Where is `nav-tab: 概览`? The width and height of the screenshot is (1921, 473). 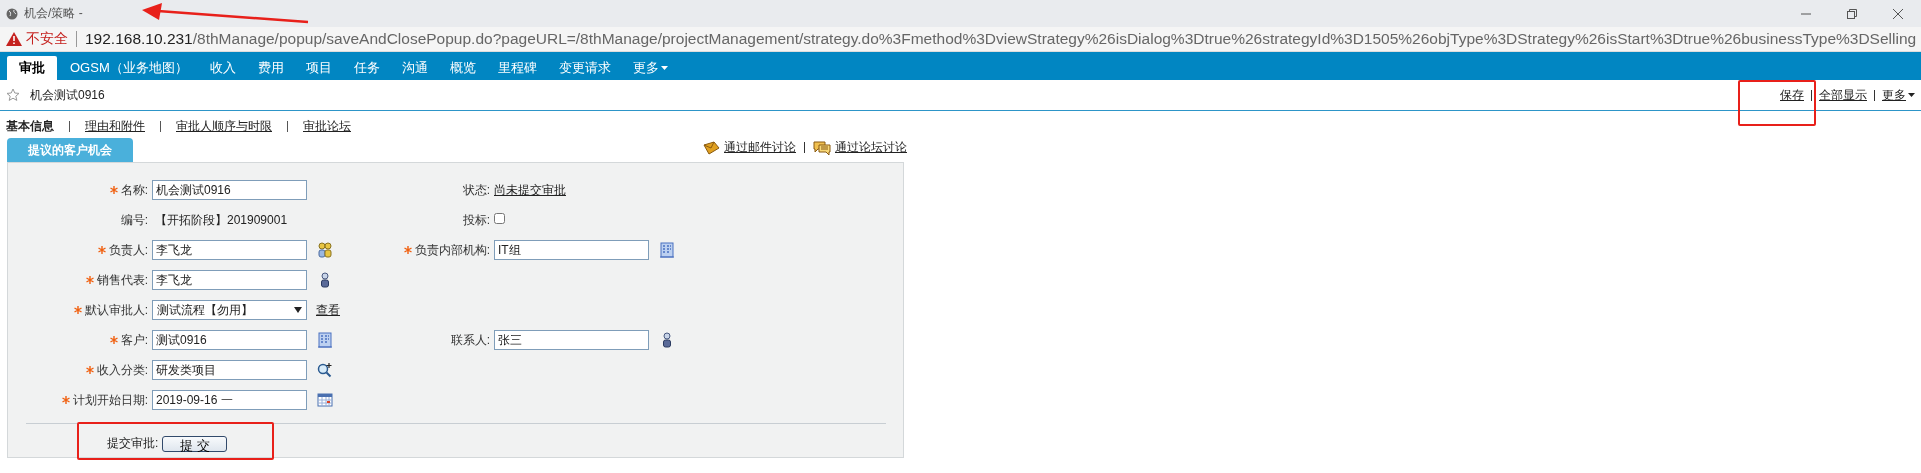
nav-tab: 概览 is located at coordinates (462, 68).